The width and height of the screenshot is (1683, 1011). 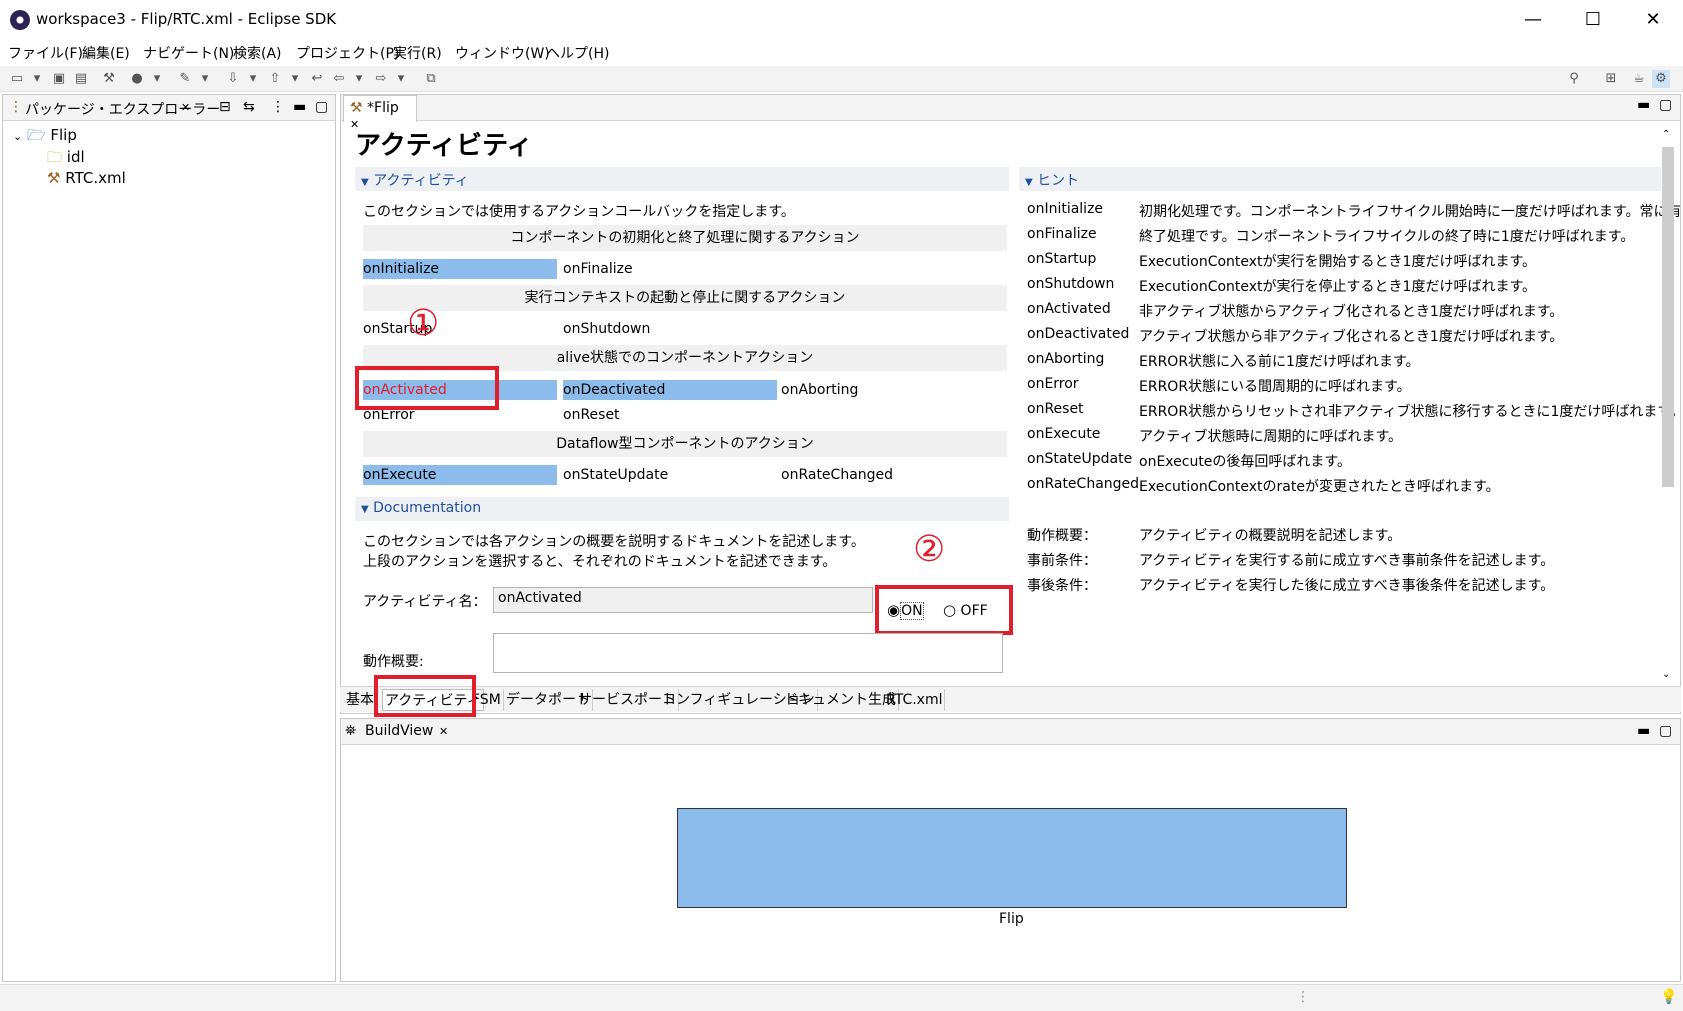 I want to click on action-onfinalize: onFinalize, so click(x=660, y=269).